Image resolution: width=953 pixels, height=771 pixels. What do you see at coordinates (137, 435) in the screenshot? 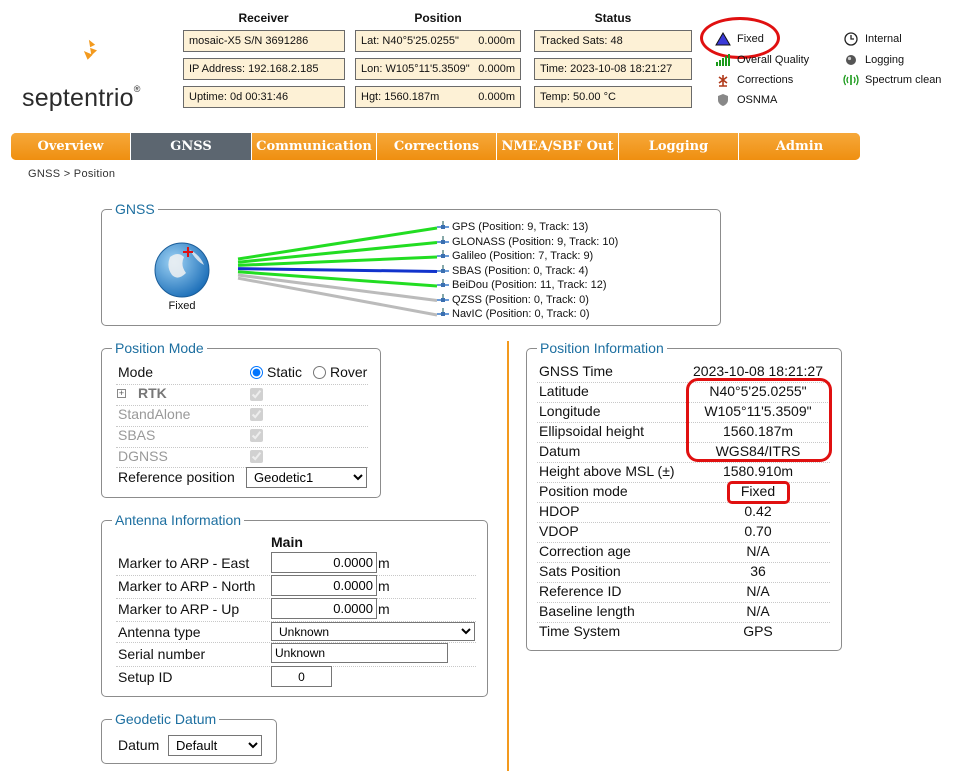
I see `sbas-label: SBAS` at bounding box center [137, 435].